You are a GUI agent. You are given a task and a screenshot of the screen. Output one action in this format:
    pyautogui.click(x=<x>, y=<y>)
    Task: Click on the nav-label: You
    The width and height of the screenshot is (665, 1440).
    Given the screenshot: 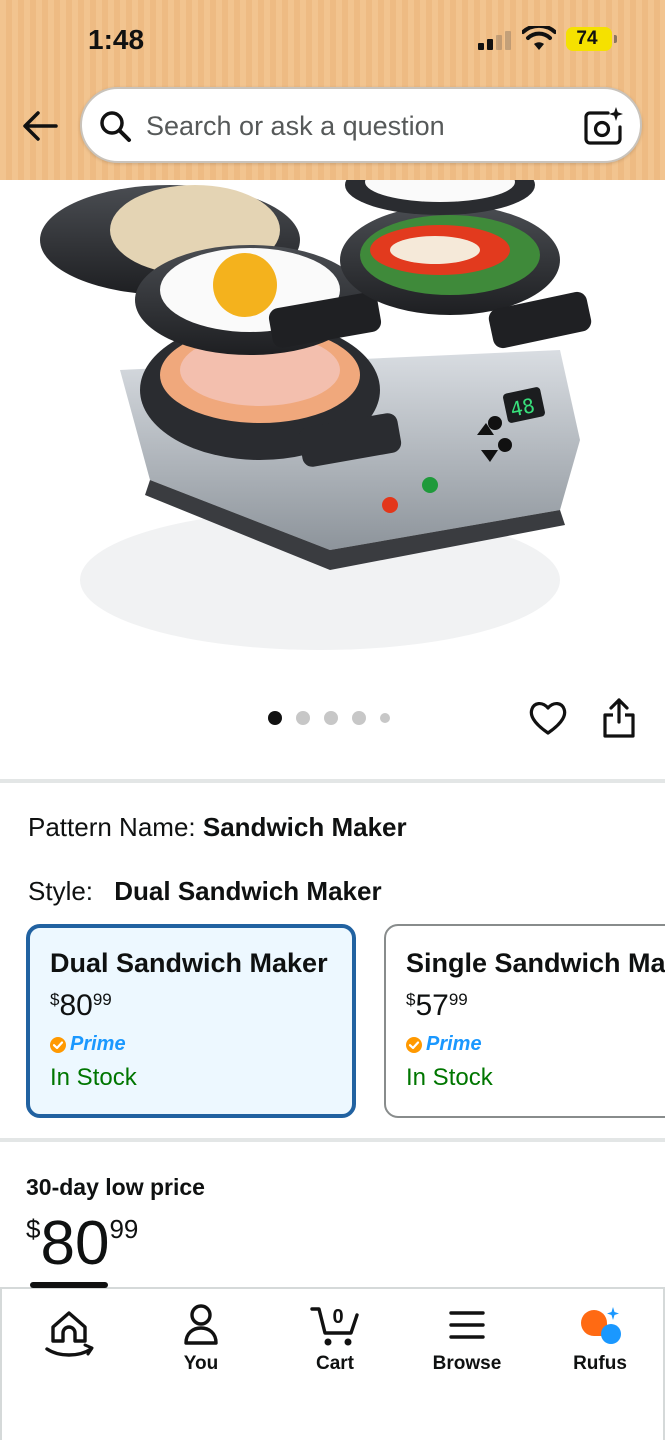 What is the action you would take?
    pyautogui.click(x=201, y=1363)
    